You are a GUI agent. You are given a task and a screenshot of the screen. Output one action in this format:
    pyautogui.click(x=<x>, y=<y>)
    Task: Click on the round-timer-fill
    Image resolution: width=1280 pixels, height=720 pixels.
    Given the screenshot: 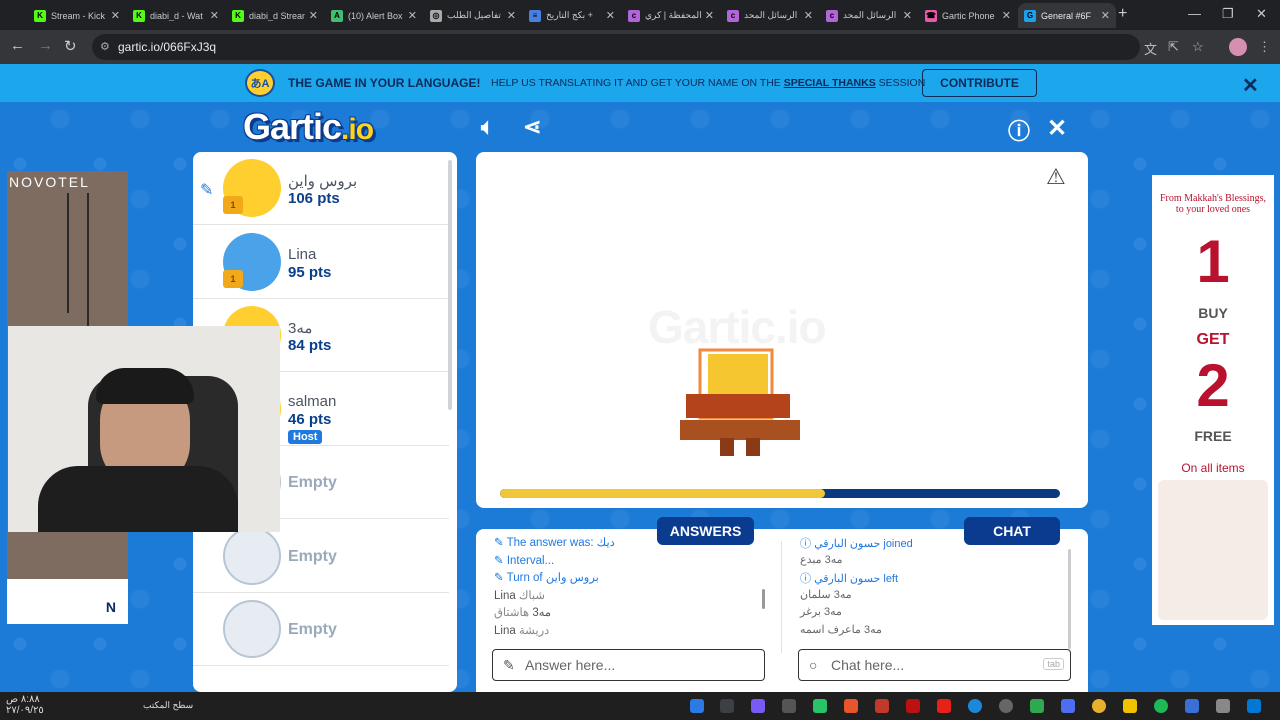 What is the action you would take?
    pyautogui.click(x=662, y=493)
    